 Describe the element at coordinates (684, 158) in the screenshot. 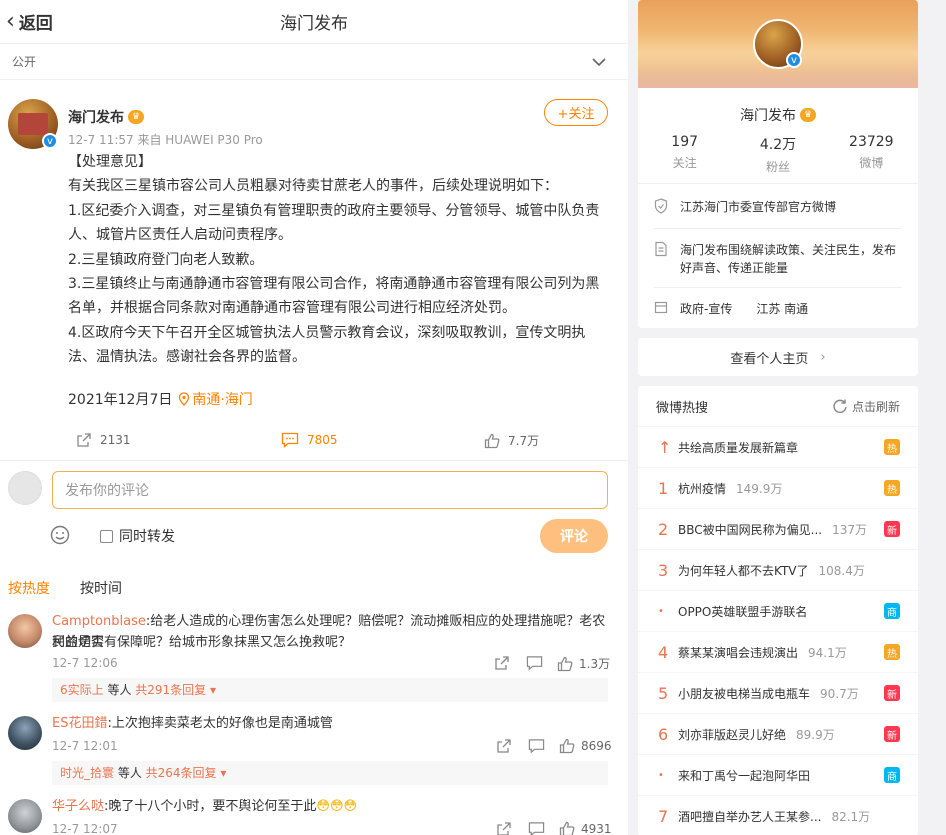

I see `stat-following: 197 关注` at that location.